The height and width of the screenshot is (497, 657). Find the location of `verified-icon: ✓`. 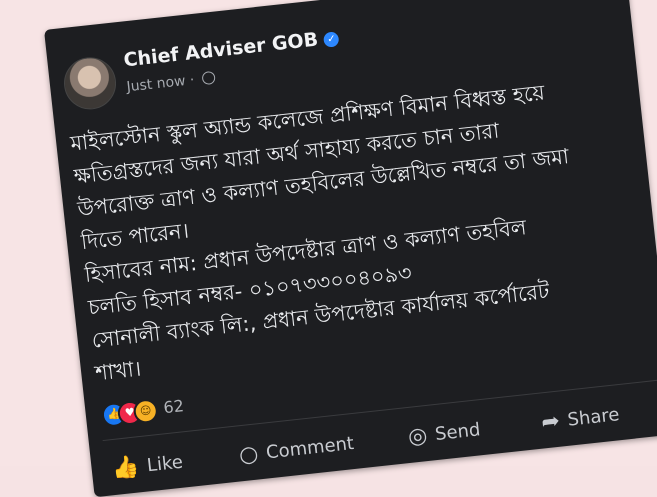

verified-icon: ✓ is located at coordinates (331, 39).